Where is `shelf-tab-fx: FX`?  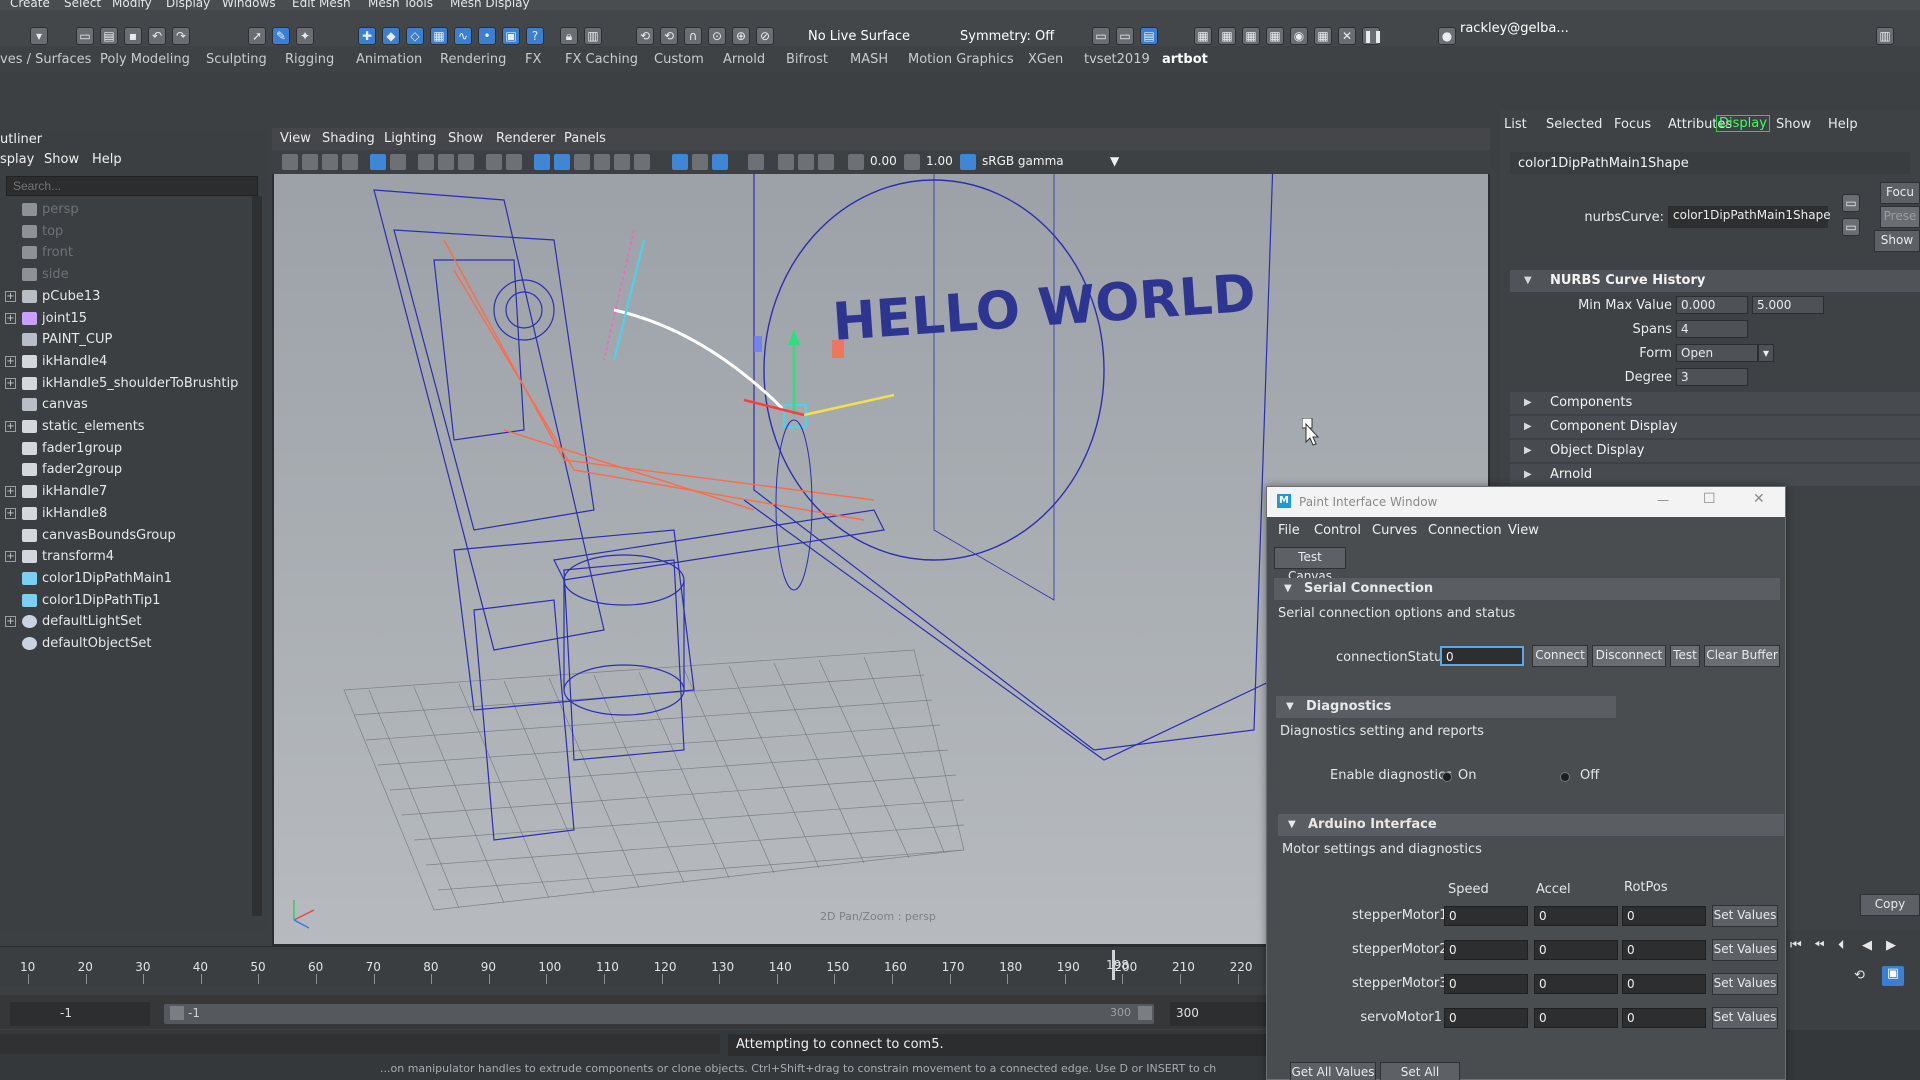 shelf-tab-fx: FX is located at coordinates (533, 59).